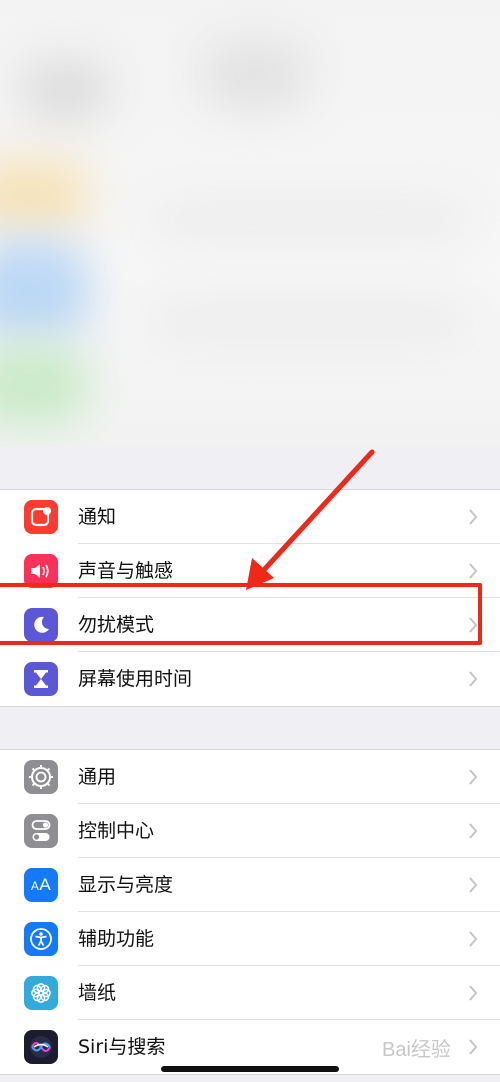 This screenshot has height=1082, width=500. I want to click on settings-row-label: 通知, so click(97, 517).